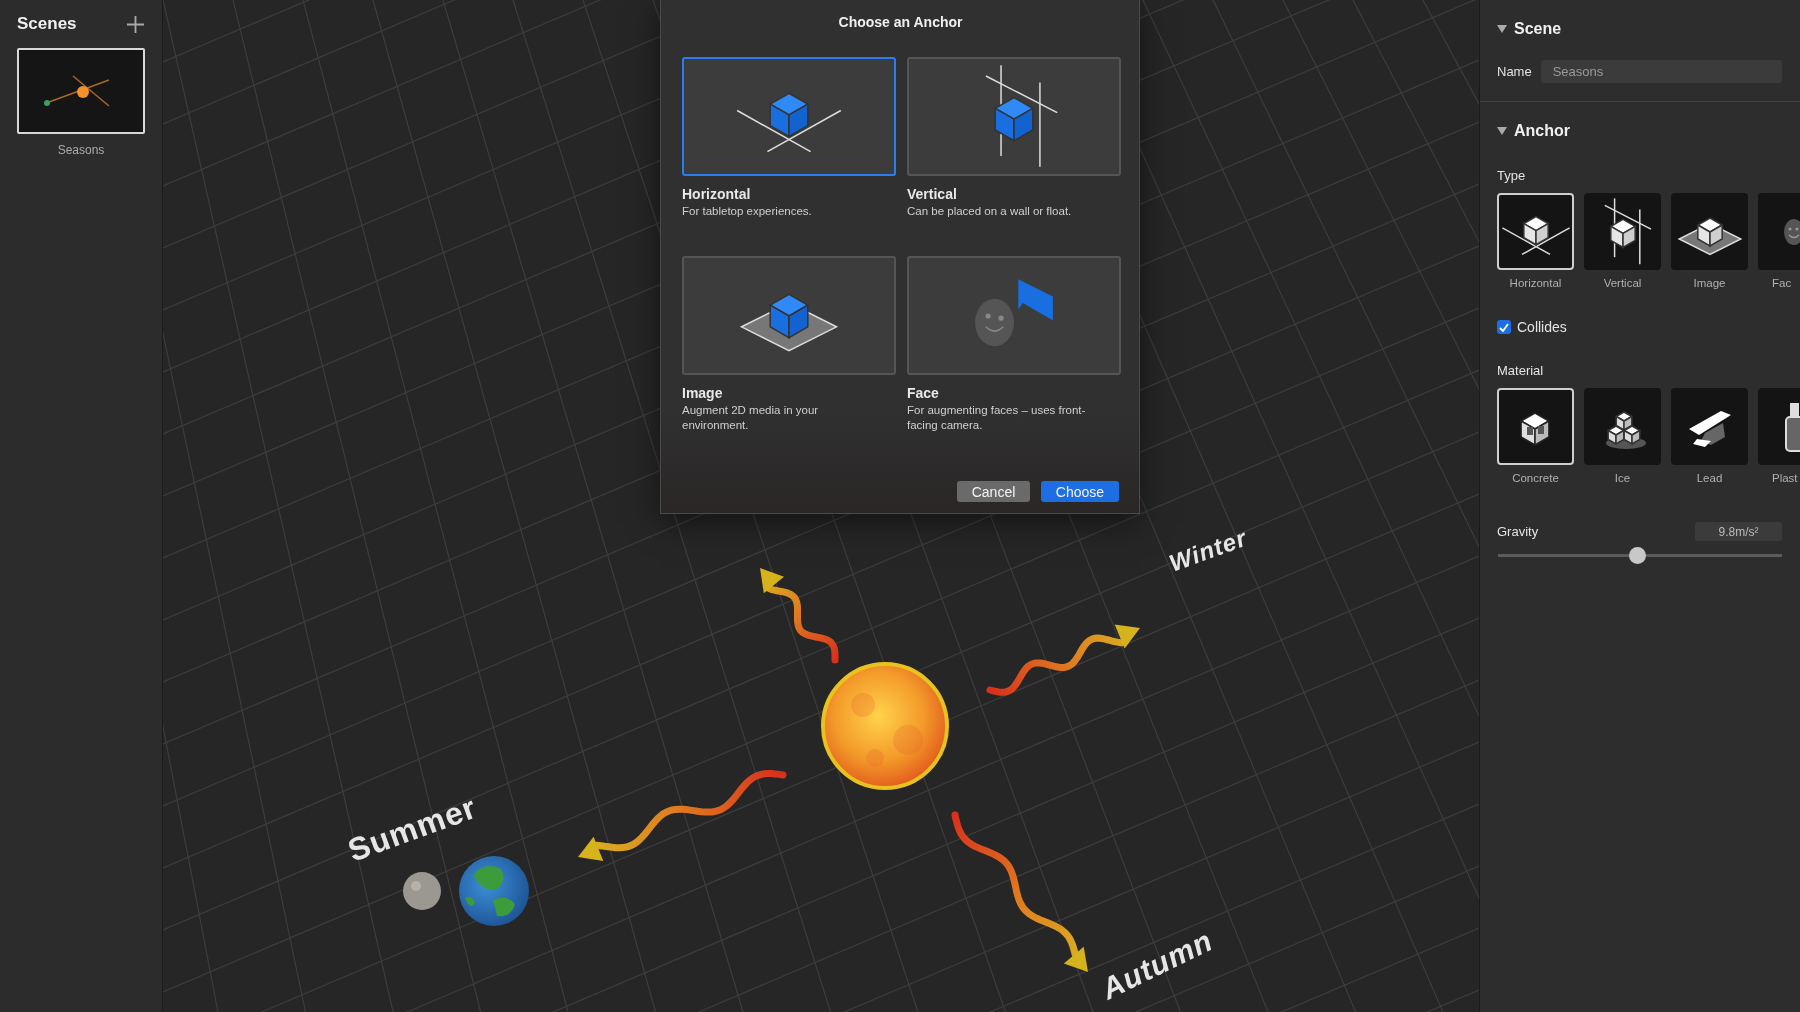 This screenshot has height=1012, width=1800. Describe the element at coordinates (1542, 131) in the screenshot. I see `section-title: Anchor` at that location.